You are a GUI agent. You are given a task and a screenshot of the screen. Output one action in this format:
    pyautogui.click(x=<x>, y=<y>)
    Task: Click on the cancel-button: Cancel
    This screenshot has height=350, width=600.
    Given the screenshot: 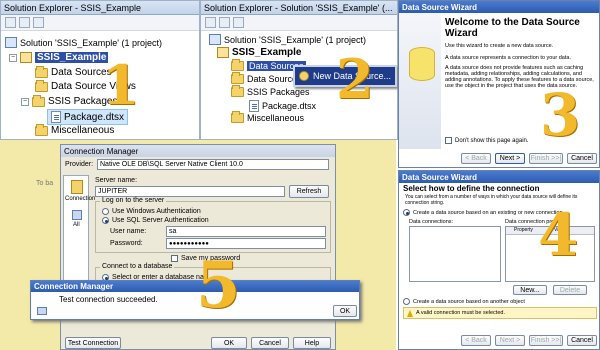 What is the action you would take?
    pyautogui.click(x=270, y=343)
    